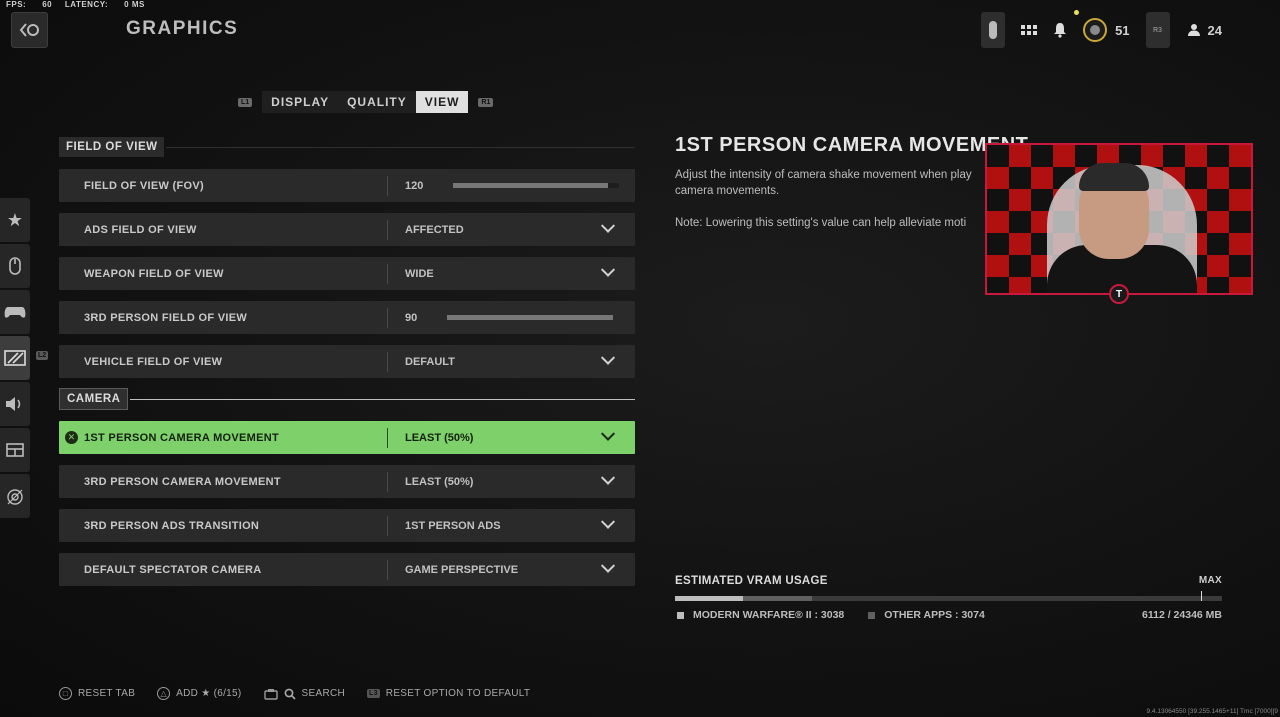 This screenshot has width=1280, height=717. I want to click on mouse-indicator, so click(993, 30).